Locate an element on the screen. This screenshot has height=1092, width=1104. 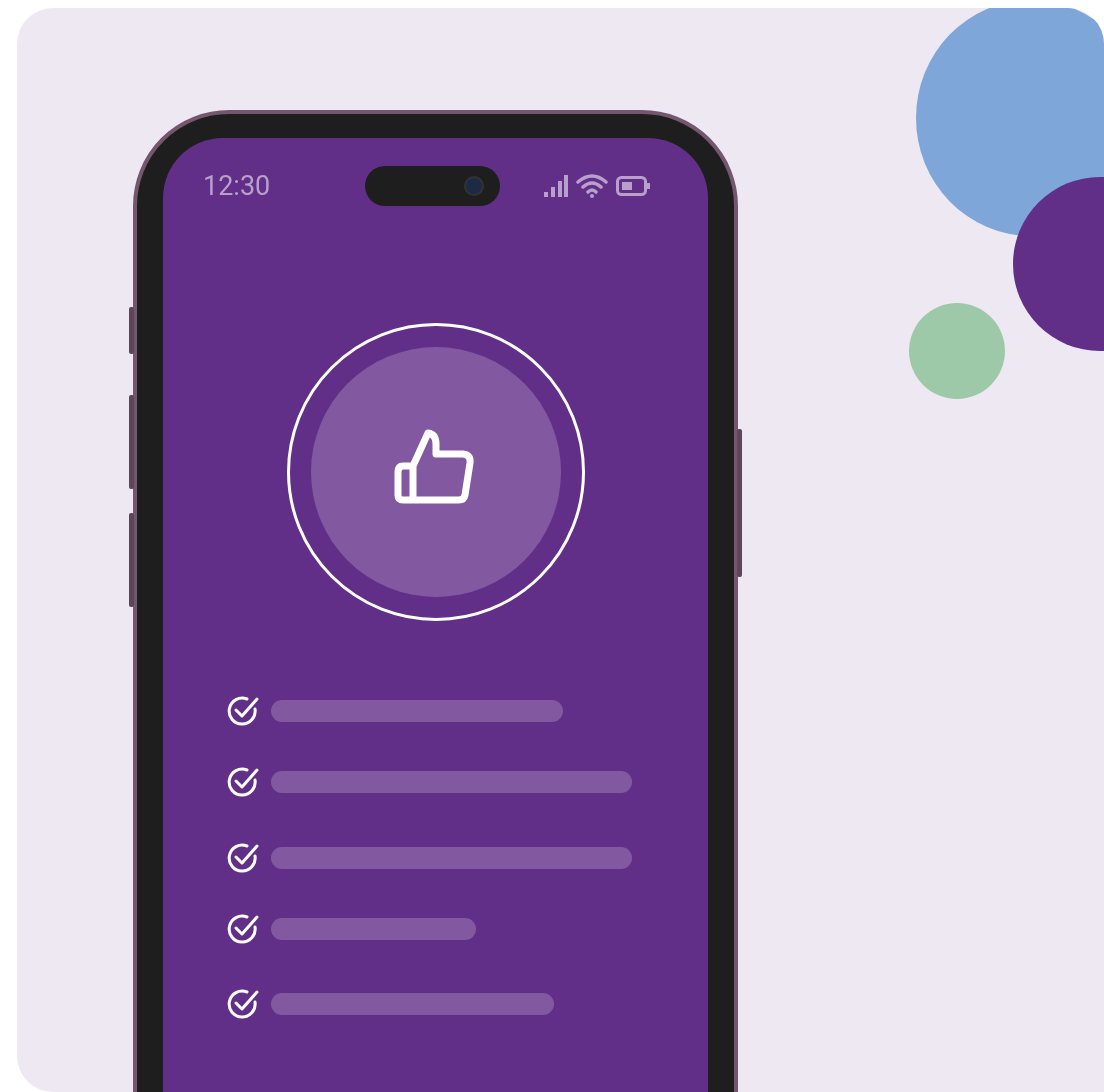
clock-time: 12:30 is located at coordinates (237, 186).